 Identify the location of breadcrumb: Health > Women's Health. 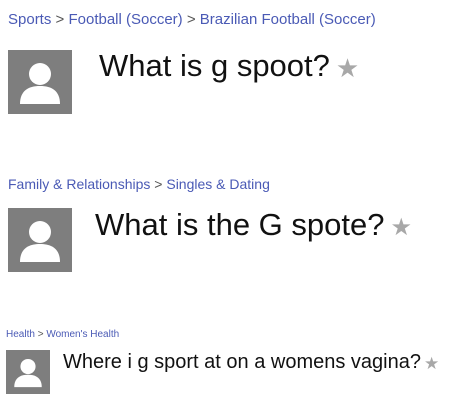
(62, 334).